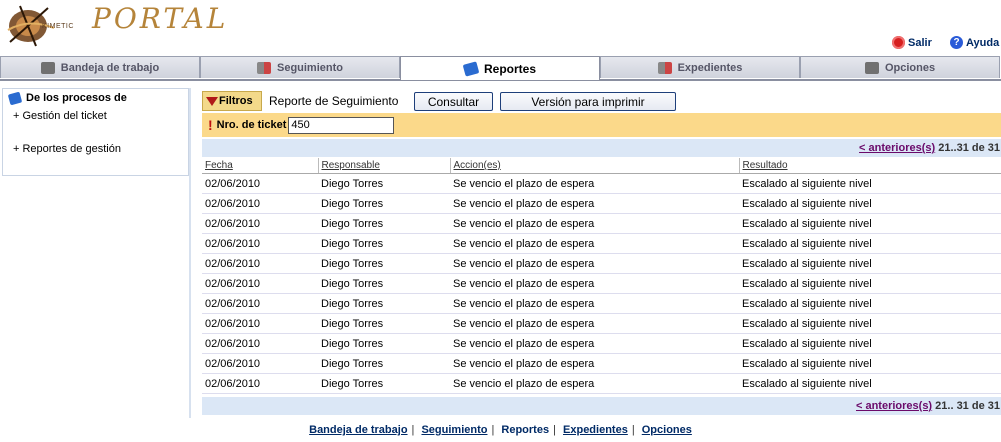  I want to click on brand-small-text: KIMETIC, so click(58, 26).